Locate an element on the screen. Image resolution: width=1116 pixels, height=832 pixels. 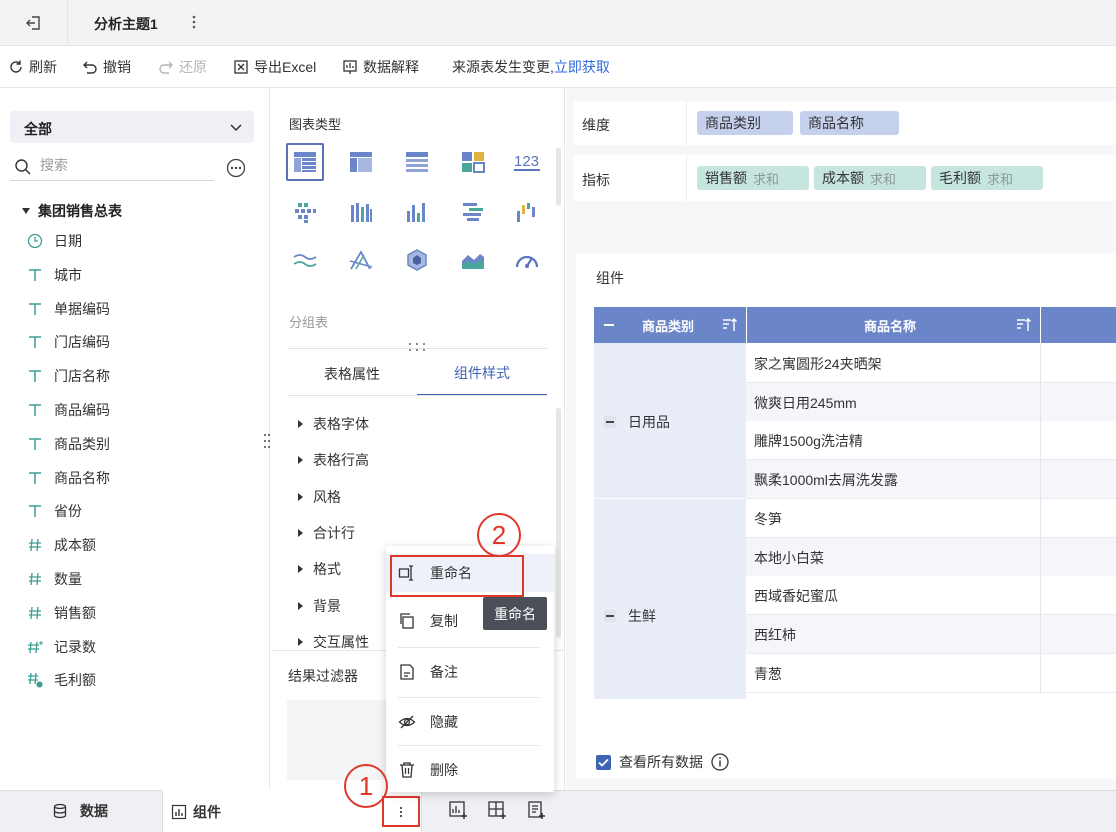
tab-table-properties: 表格属性 is located at coordinates (352, 374).